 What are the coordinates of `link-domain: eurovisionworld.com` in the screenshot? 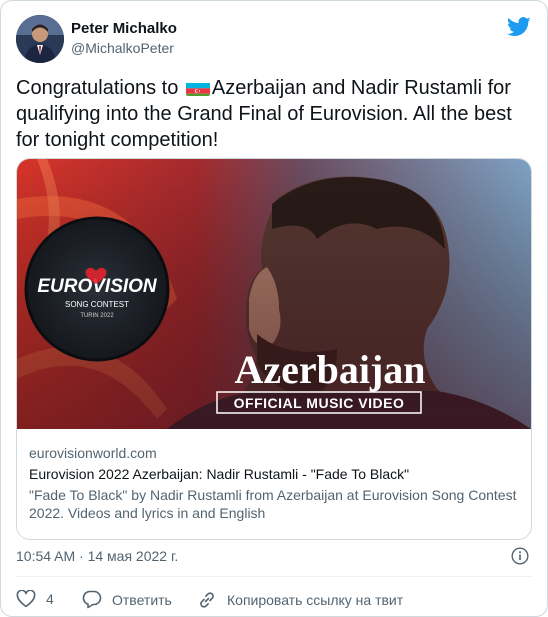 It's located at (93, 453).